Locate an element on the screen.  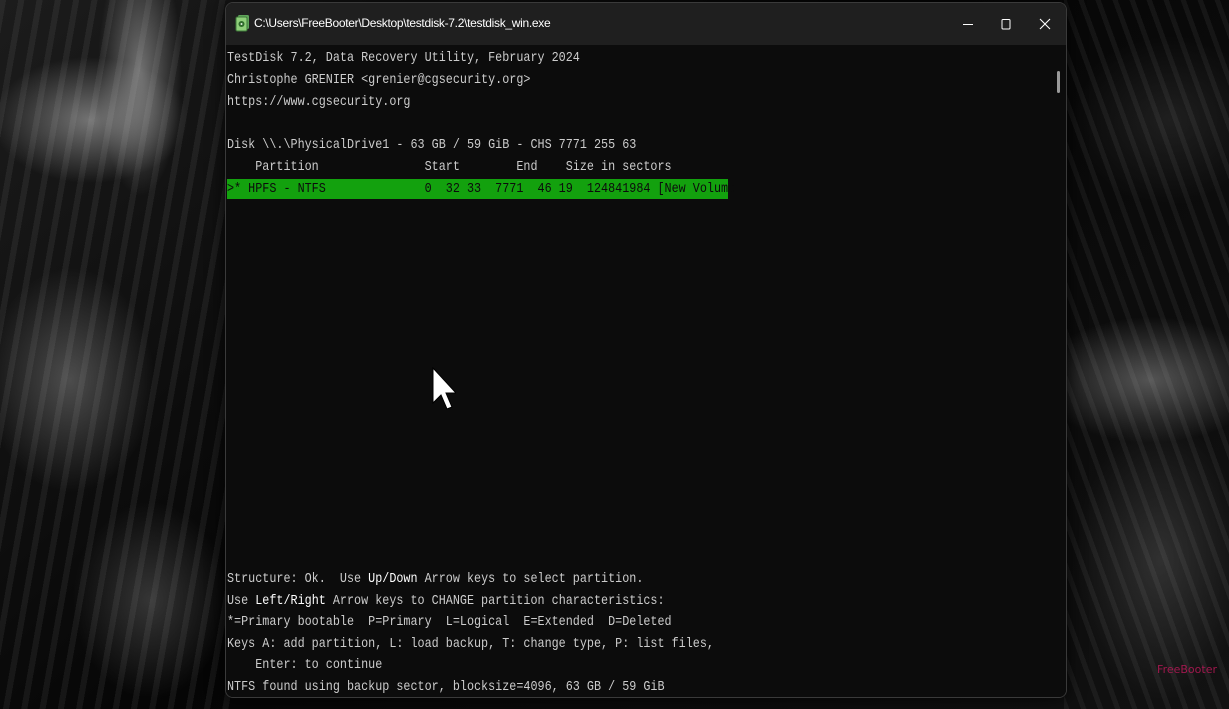
minimize-icon is located at coordinates (968, 24).